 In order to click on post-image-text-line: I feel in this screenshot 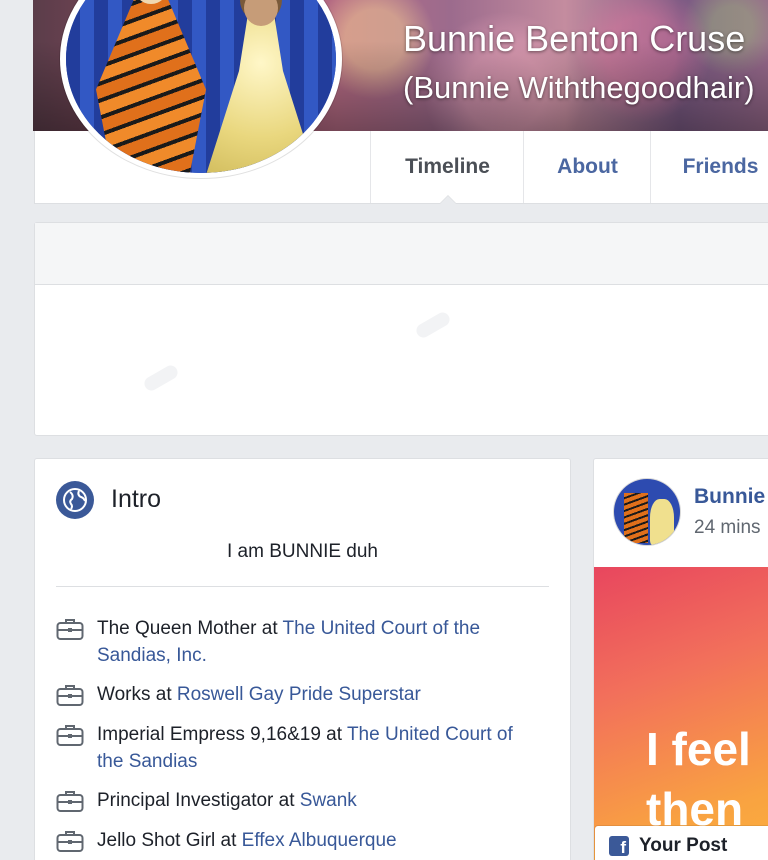, I will do `click(698, 749)`.